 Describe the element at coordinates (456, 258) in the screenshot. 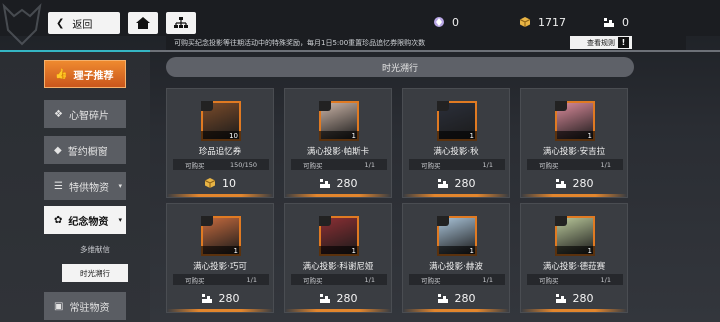

I see `shop-card: 1 满心投影·赫波 可购买 1/1 280` at that location.